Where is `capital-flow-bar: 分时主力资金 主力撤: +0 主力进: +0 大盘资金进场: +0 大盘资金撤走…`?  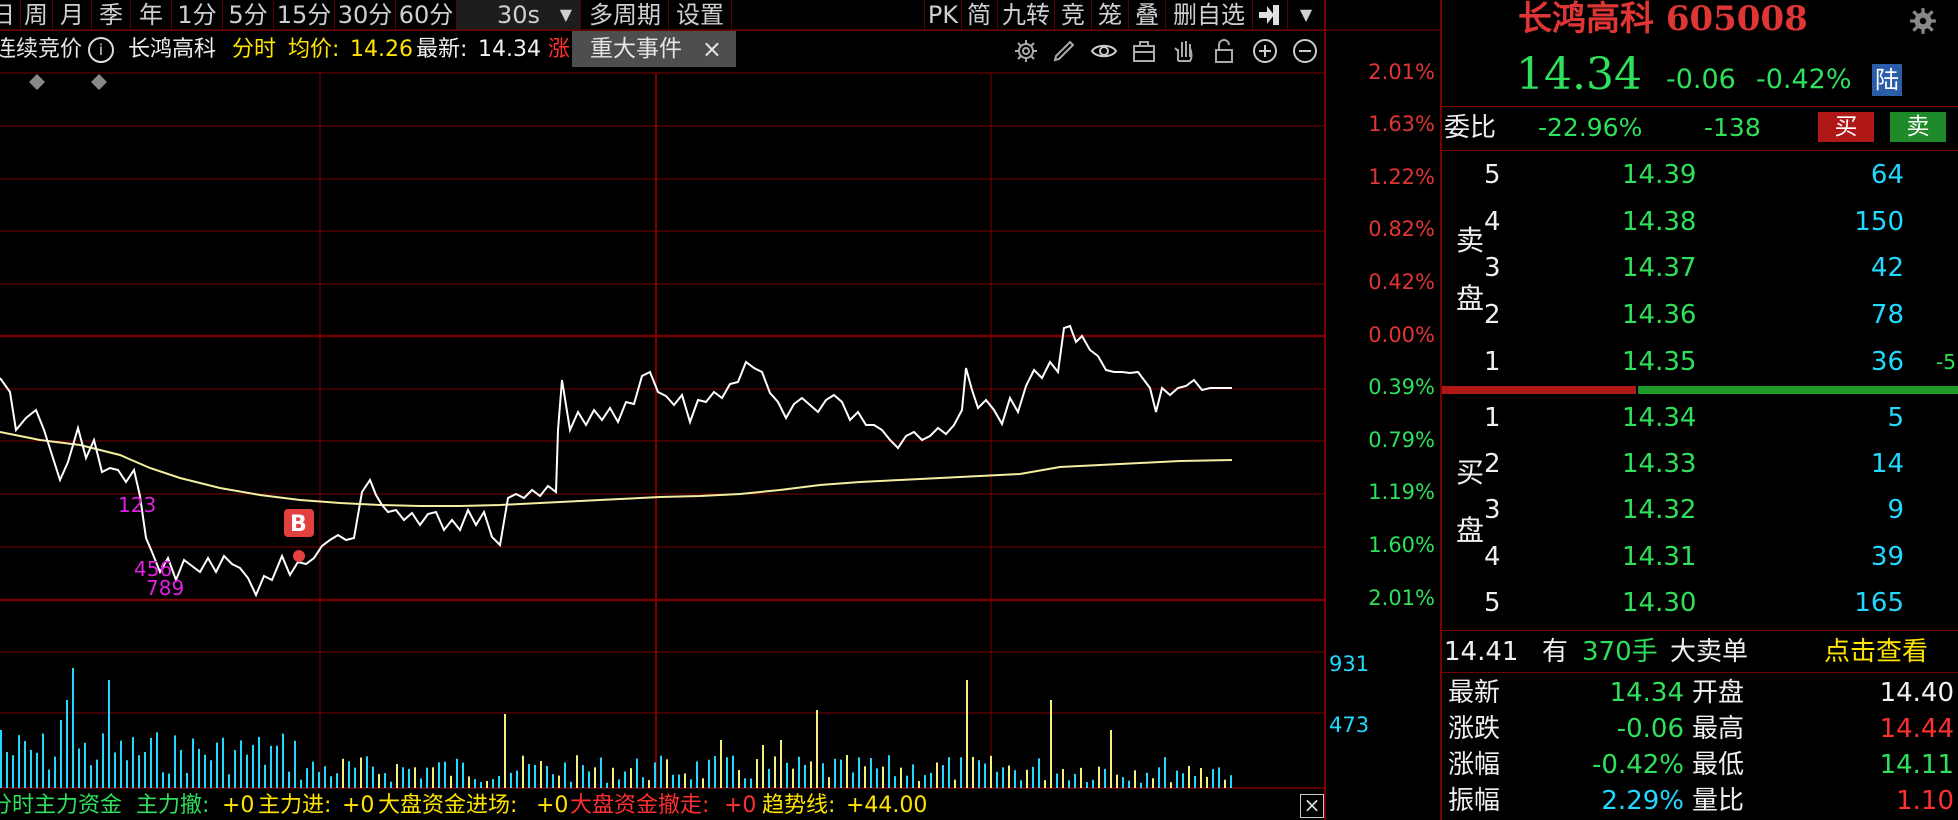 capital-flow-bar: 分时主力资金 主力撤: +0 主力进: +0 大盘资金进场: +0 大盘资金撤走… is located at coordinates (662, 806).